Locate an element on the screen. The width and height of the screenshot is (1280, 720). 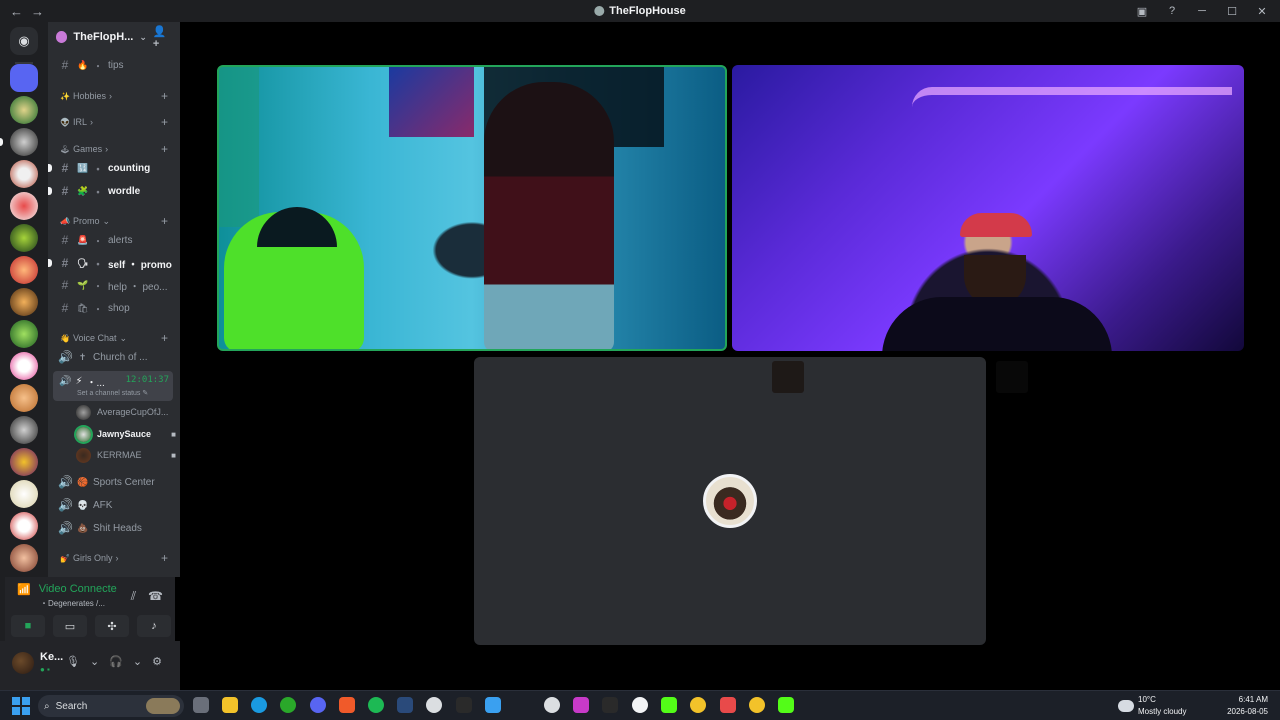
maximize-icon: ☐ is located at coordinates (1232, 11).